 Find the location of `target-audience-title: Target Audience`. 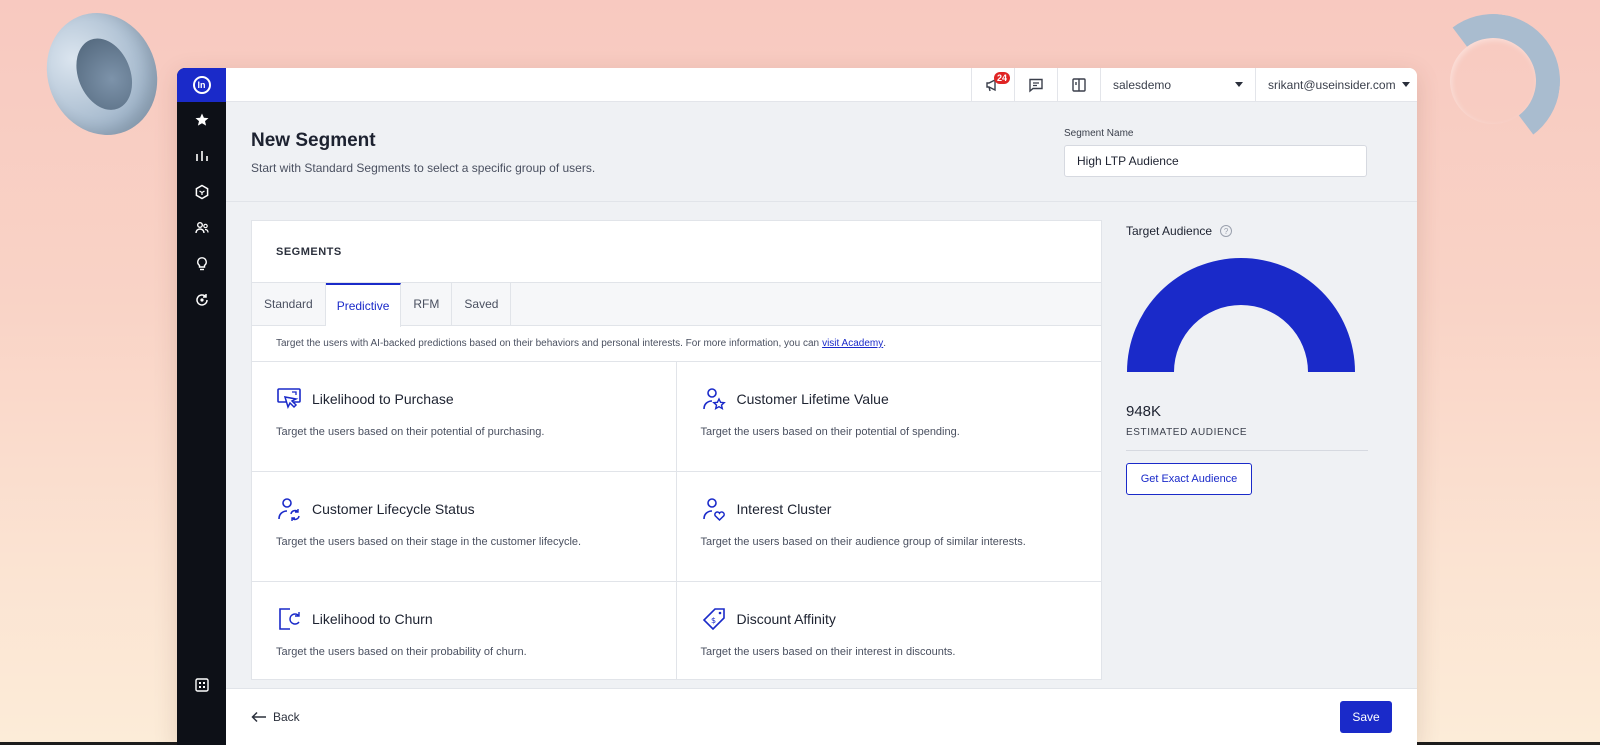

target-audience-title: Target Audience is located at coordinates (1169, 231).